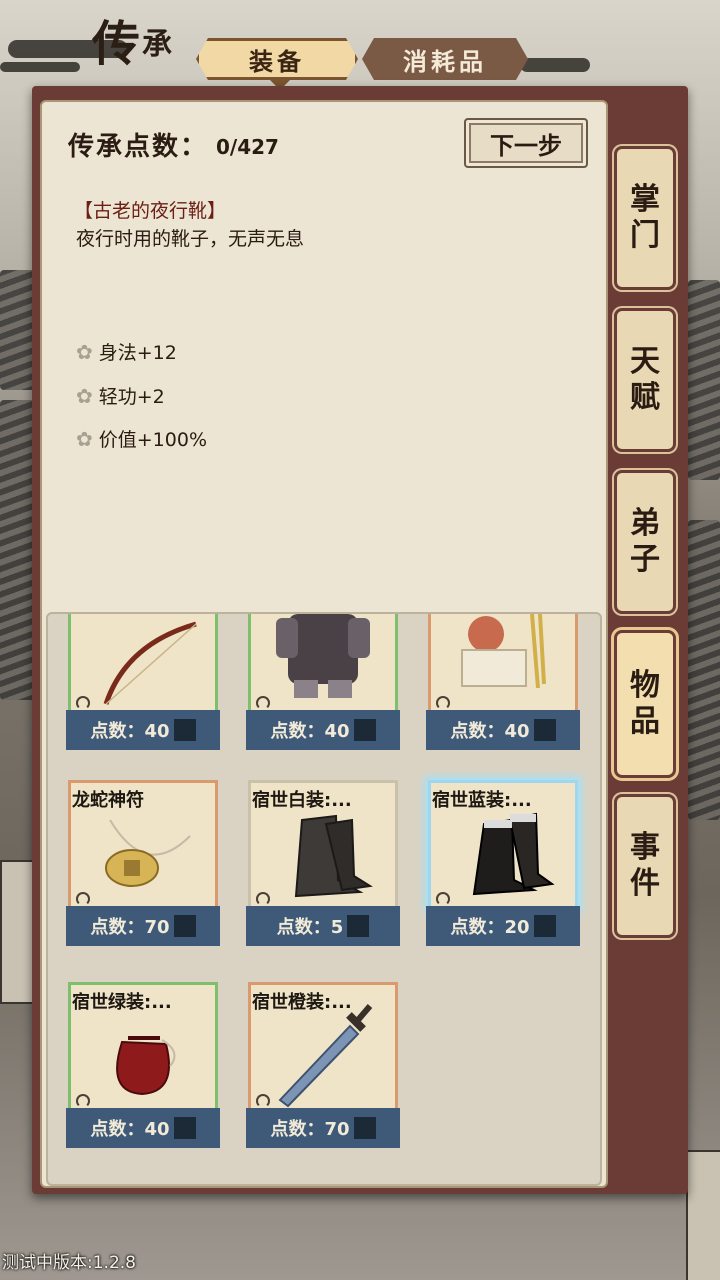 The height and width of the screenshot is (1280, 720). I want to click on item-card: 宿世绿装:... 点数：40, so click(143, 1065).